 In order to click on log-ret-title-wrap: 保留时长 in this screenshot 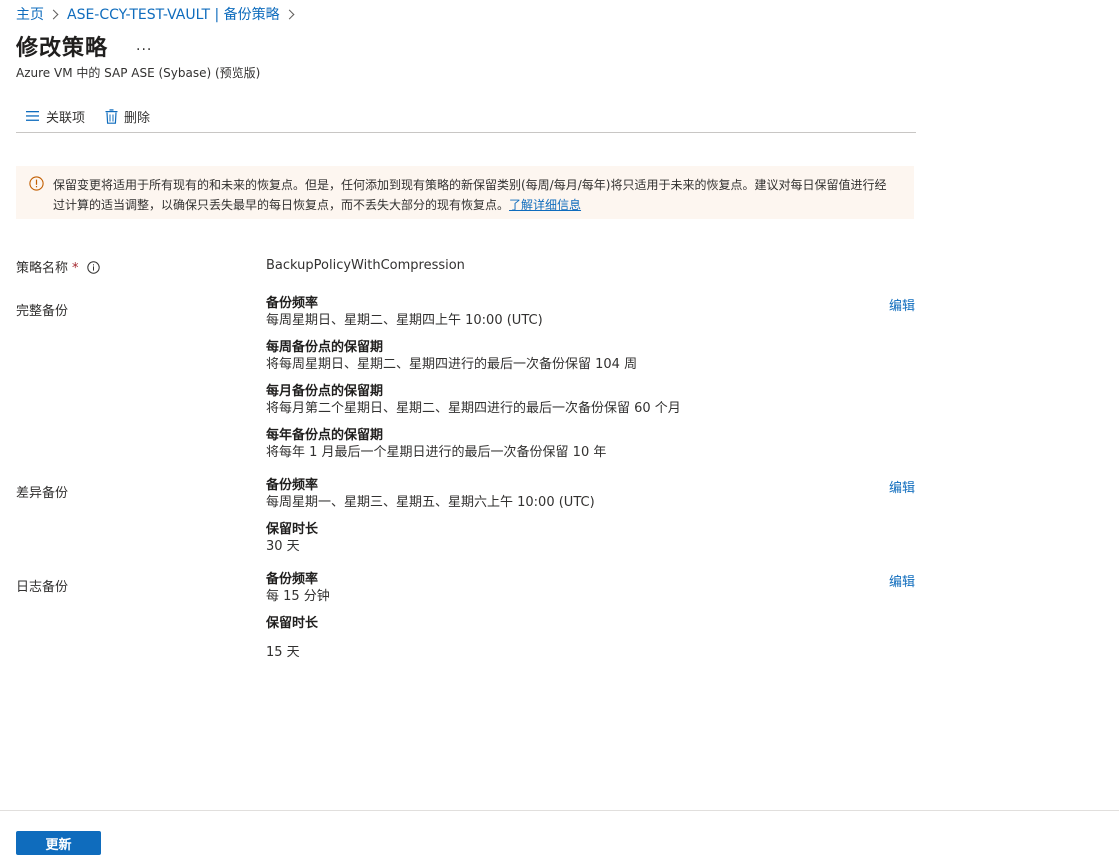, I will do `click(292, 623)`.